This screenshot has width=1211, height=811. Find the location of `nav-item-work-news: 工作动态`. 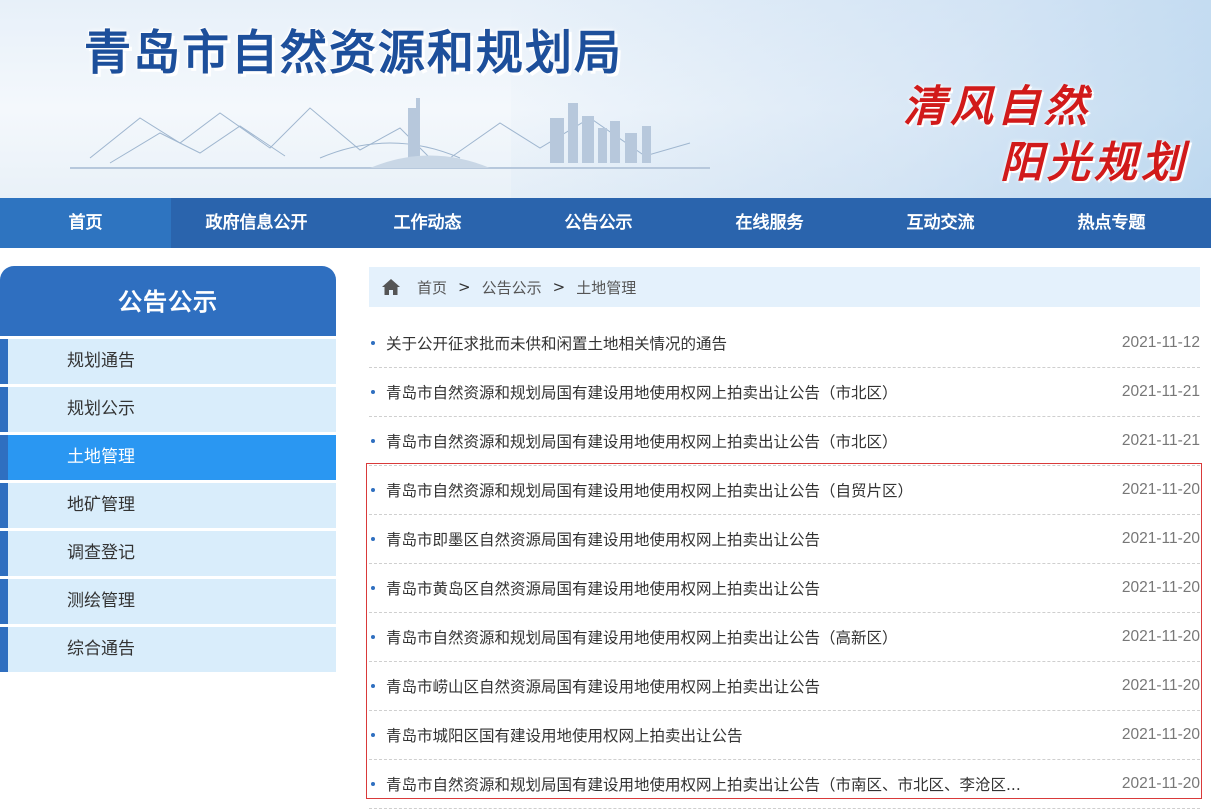

nav-item-work-news: 工作动态 is located at coordinates (427, 223).